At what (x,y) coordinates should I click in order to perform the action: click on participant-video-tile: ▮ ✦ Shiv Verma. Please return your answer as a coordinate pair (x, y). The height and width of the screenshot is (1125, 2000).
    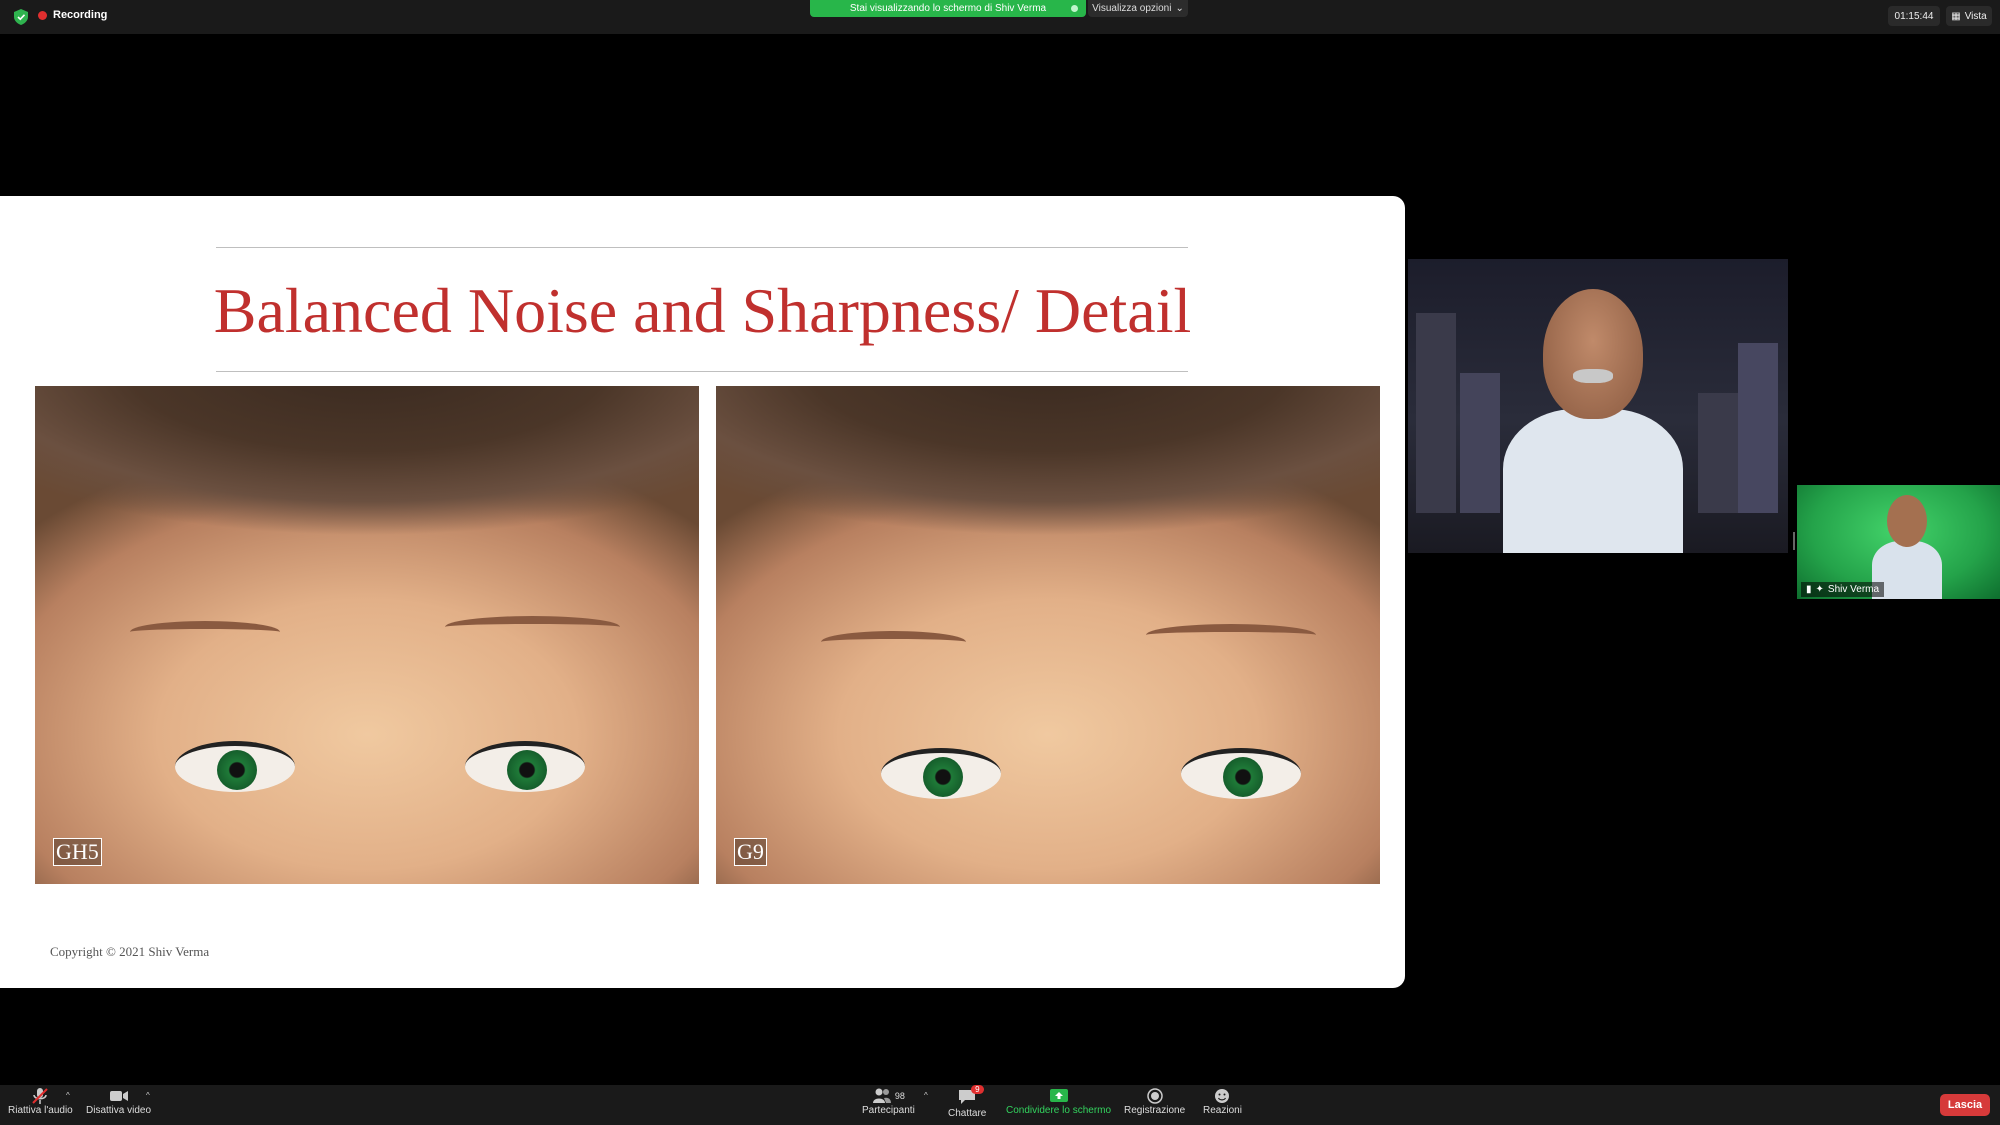
    Looking at the image, I should click on (1898, 542).